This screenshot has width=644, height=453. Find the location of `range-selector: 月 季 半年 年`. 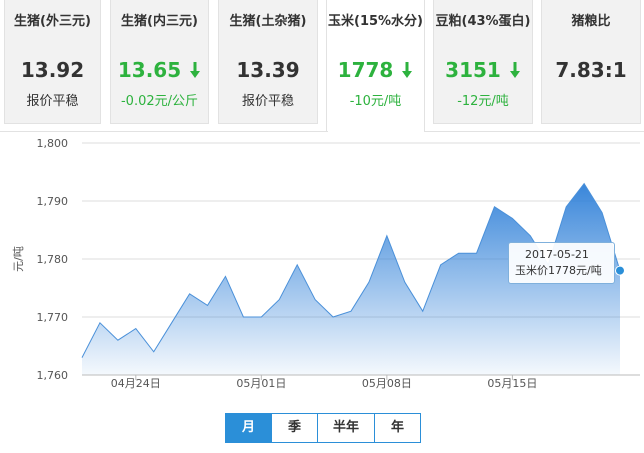

range-selector: 月 季 半年 年 is located at coordinates (323, 428).